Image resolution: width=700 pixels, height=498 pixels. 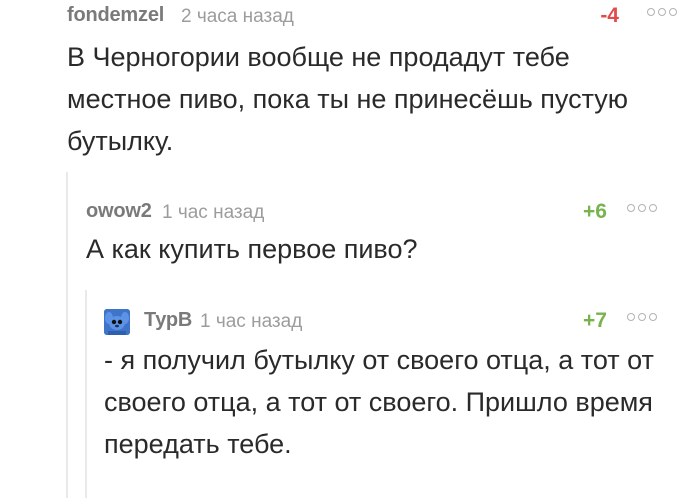 What do you see at coordinates (609, 15) in the screenshot?
I see `comment-rating: -4` at bounding box center [609, 15].